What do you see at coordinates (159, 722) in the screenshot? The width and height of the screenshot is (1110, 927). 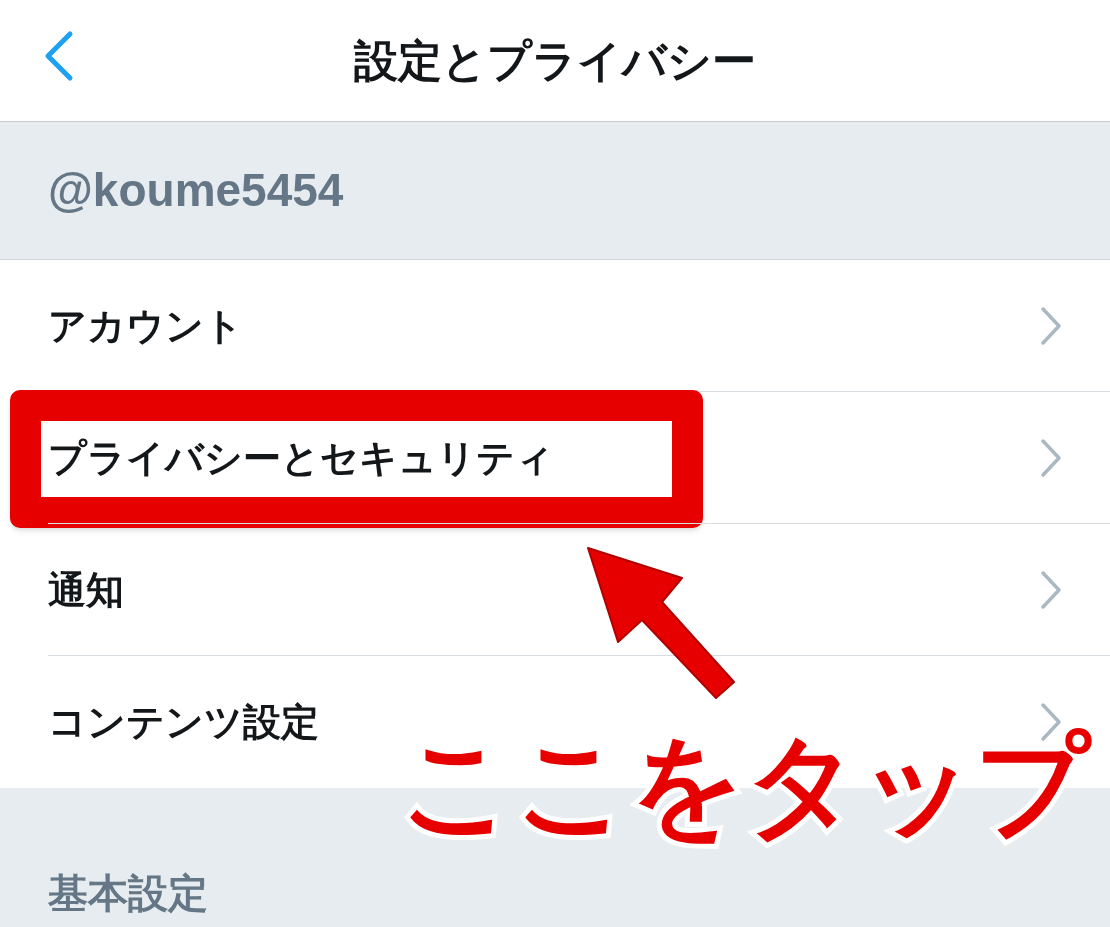 I see `menu-item-label: コンテンツ設定` at bounding box center [159, 722].